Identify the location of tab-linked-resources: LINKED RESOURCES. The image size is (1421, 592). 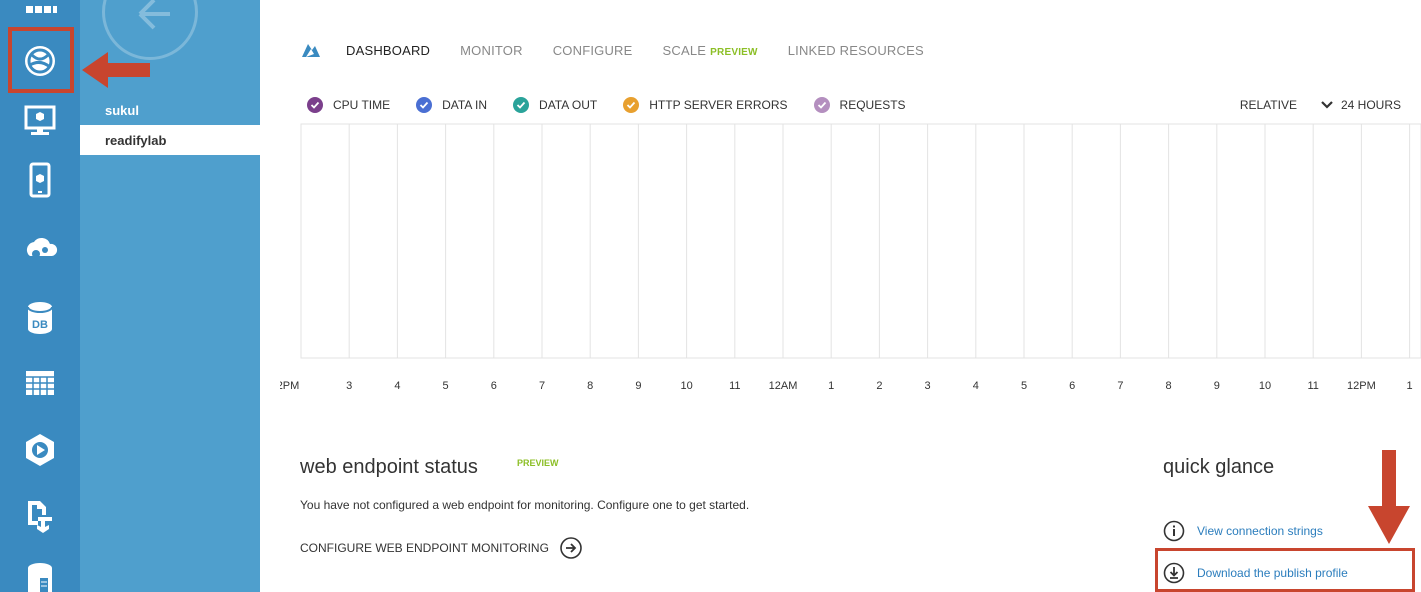
(856, 50).